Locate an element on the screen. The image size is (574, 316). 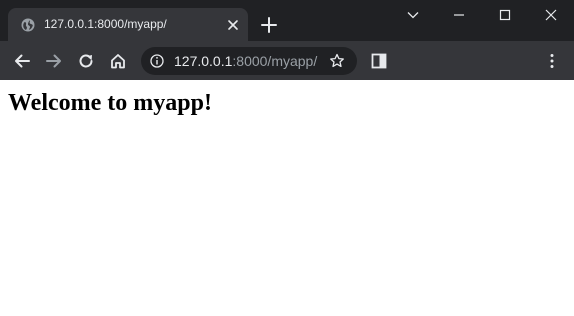
side-panel-icon is located at coordinates (379, 61).